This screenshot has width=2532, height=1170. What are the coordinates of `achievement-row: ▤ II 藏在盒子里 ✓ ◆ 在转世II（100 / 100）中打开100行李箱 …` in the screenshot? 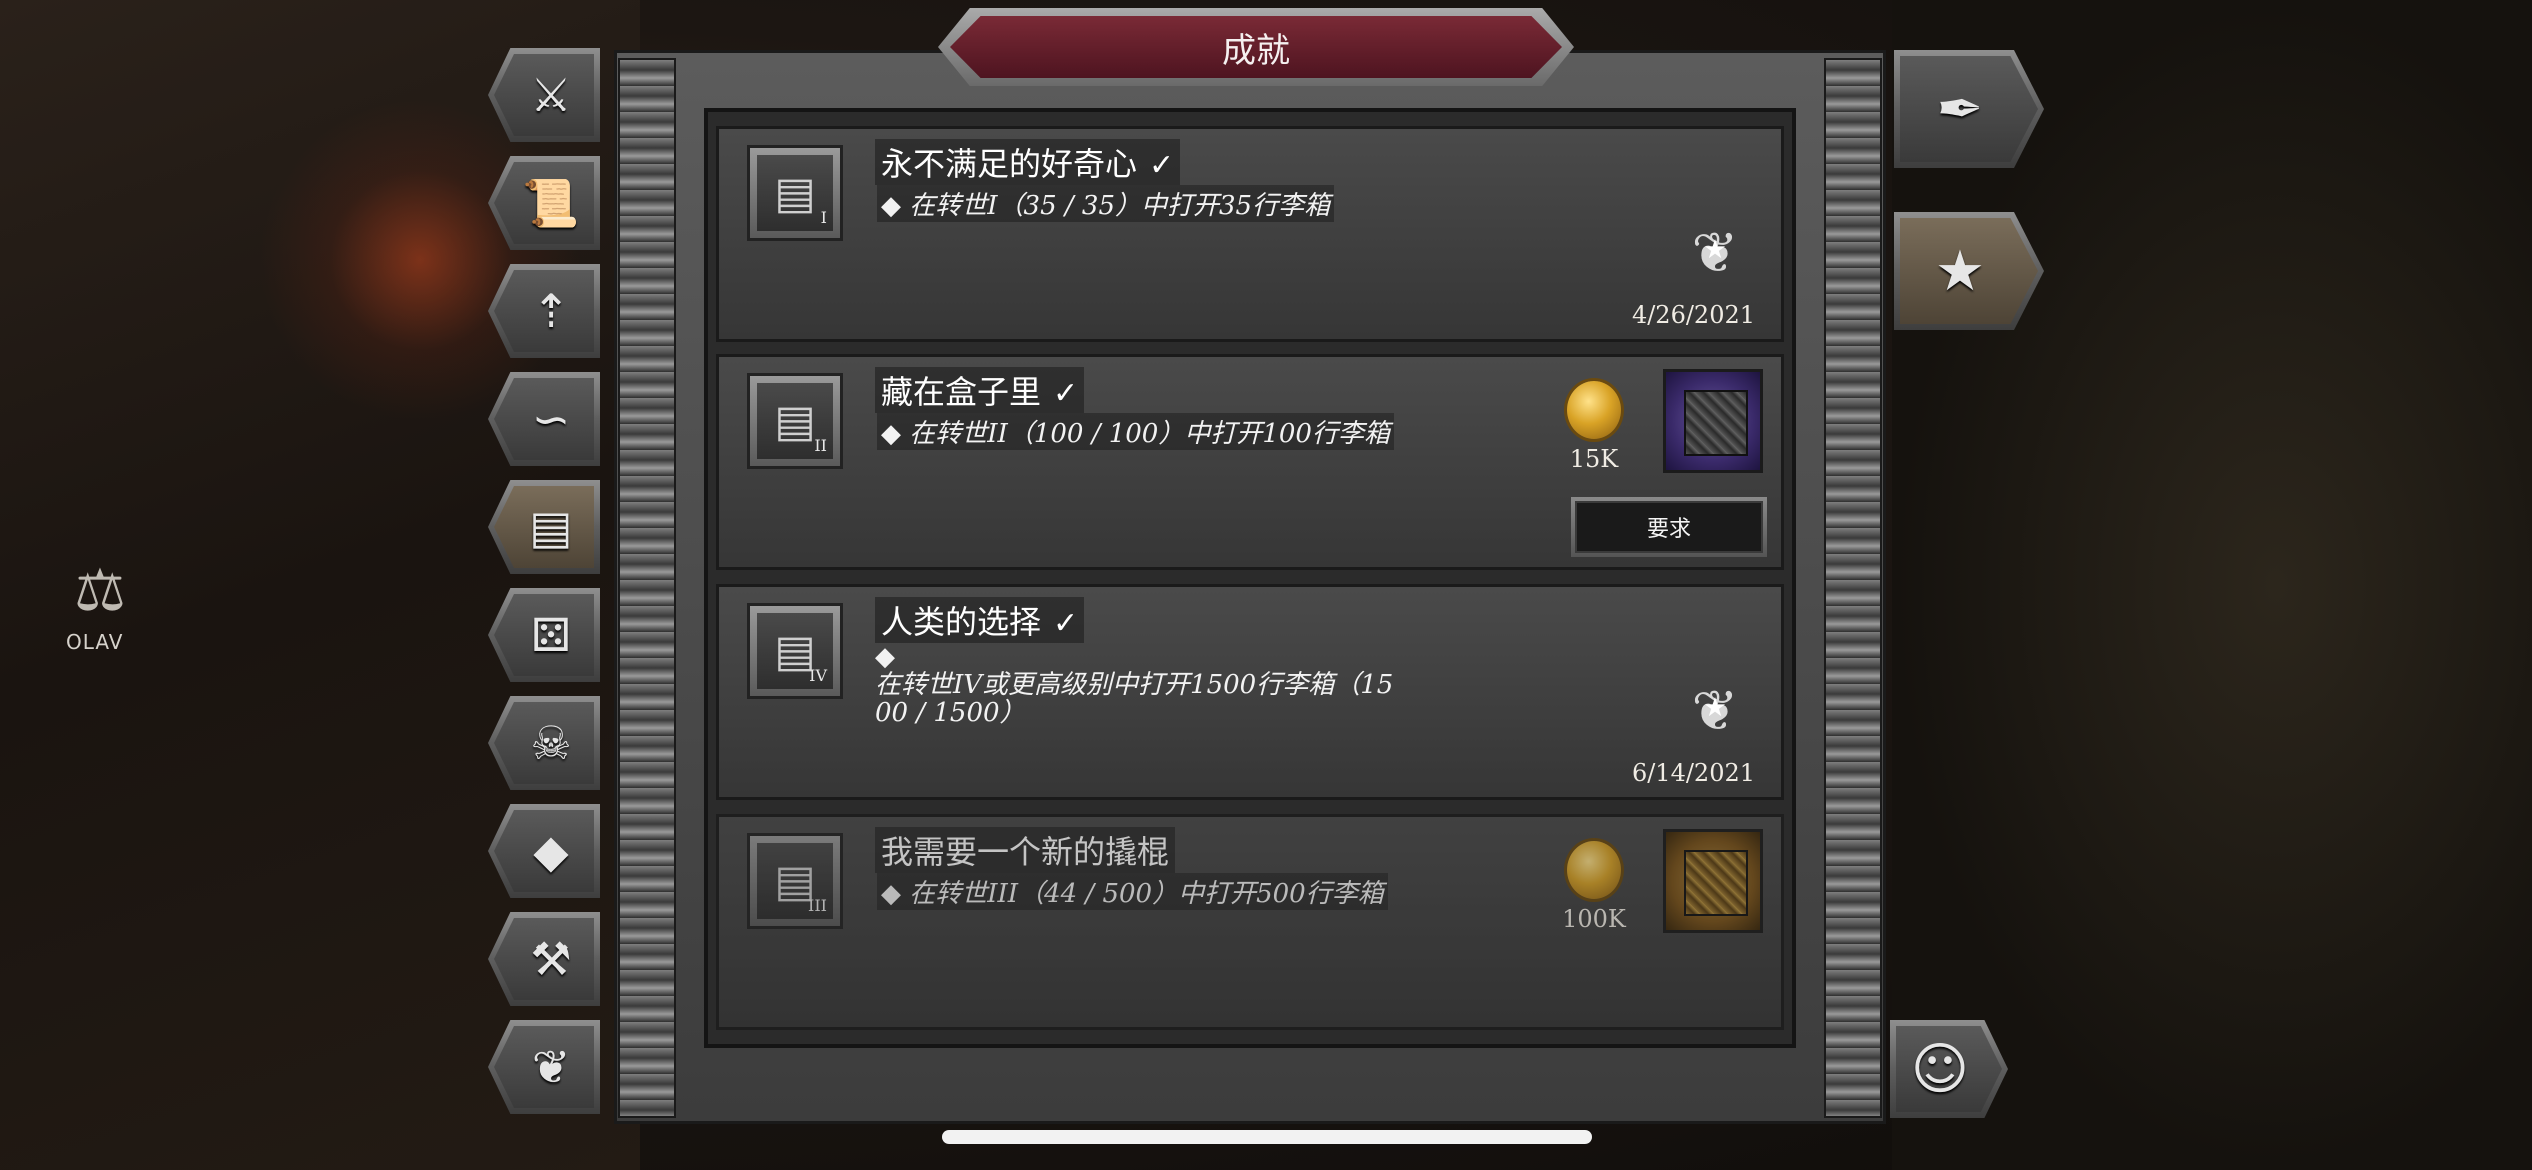 It's located at (1250, 462).